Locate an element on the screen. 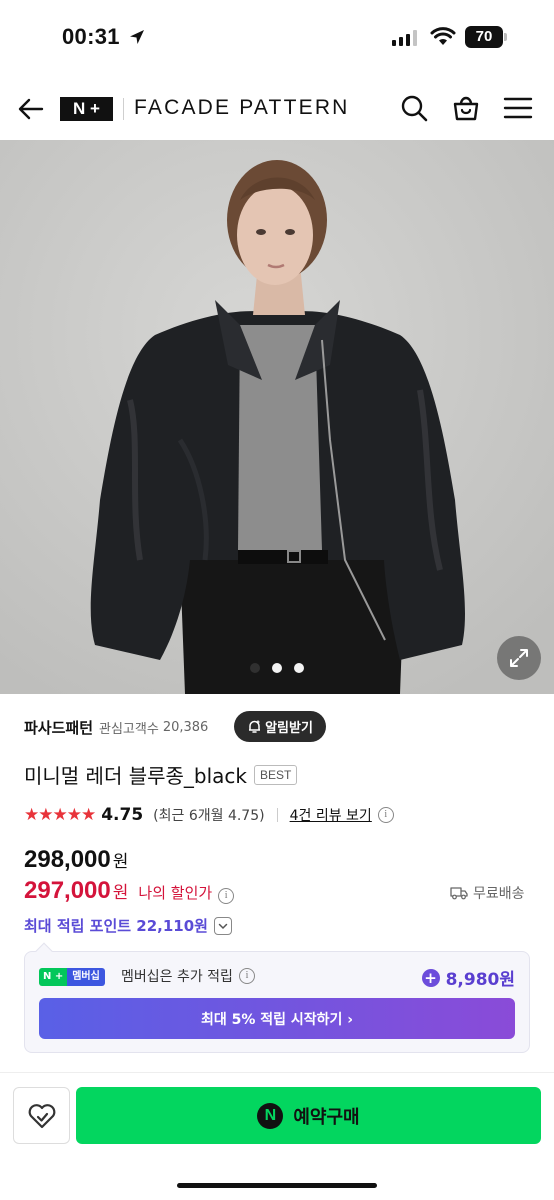 Image resolution: width=554 pixels, height=1200 pixels. reserve-purchase-button: N 예약구매 is located at coordinates (308, 1115).